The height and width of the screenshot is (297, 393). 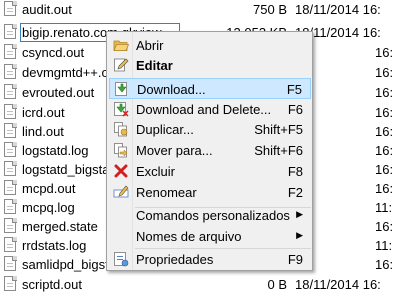 I want to click on menu-item-shortcut: Shift+F6, so click(x=278, y=150).